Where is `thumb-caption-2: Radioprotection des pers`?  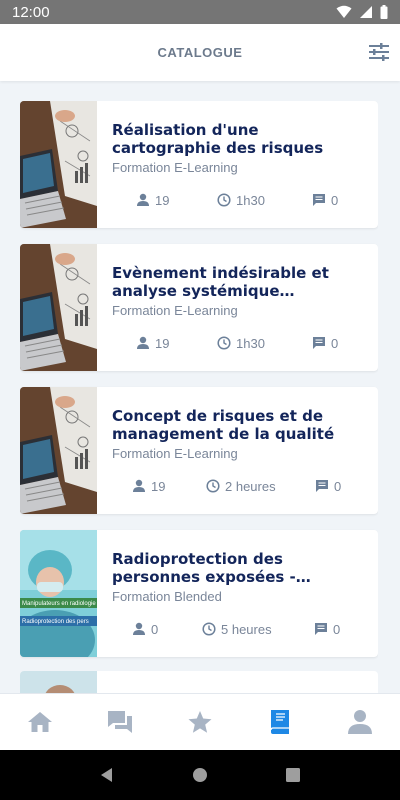
thumb-caption-2: Radioprotection des pers is located at coordinates (55, 622).